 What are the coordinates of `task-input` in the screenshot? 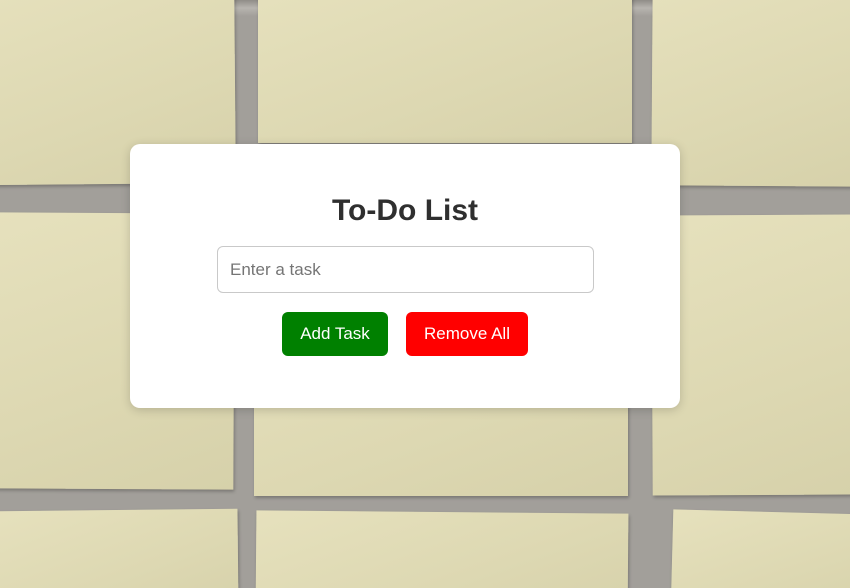 It's located at (405, 269).